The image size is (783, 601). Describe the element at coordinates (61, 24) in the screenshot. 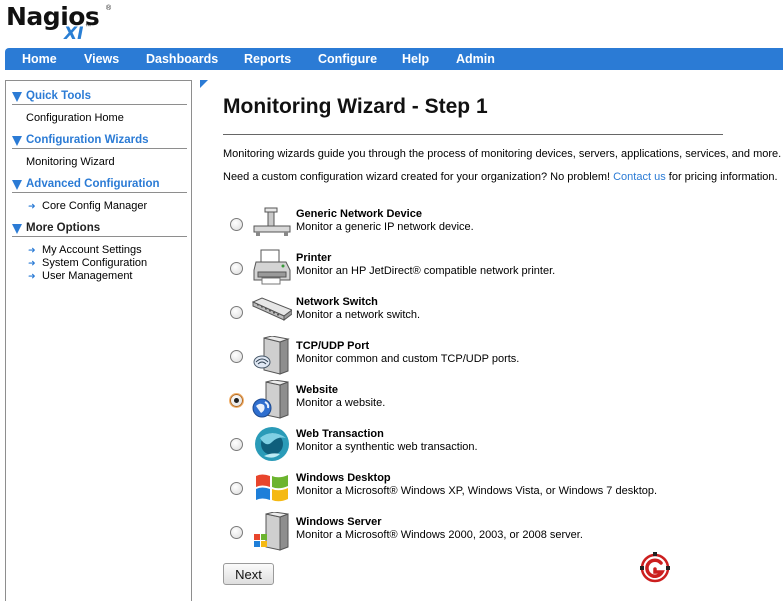

I see `nagios-xi-logo: Nagios ® XI ™` at that location.